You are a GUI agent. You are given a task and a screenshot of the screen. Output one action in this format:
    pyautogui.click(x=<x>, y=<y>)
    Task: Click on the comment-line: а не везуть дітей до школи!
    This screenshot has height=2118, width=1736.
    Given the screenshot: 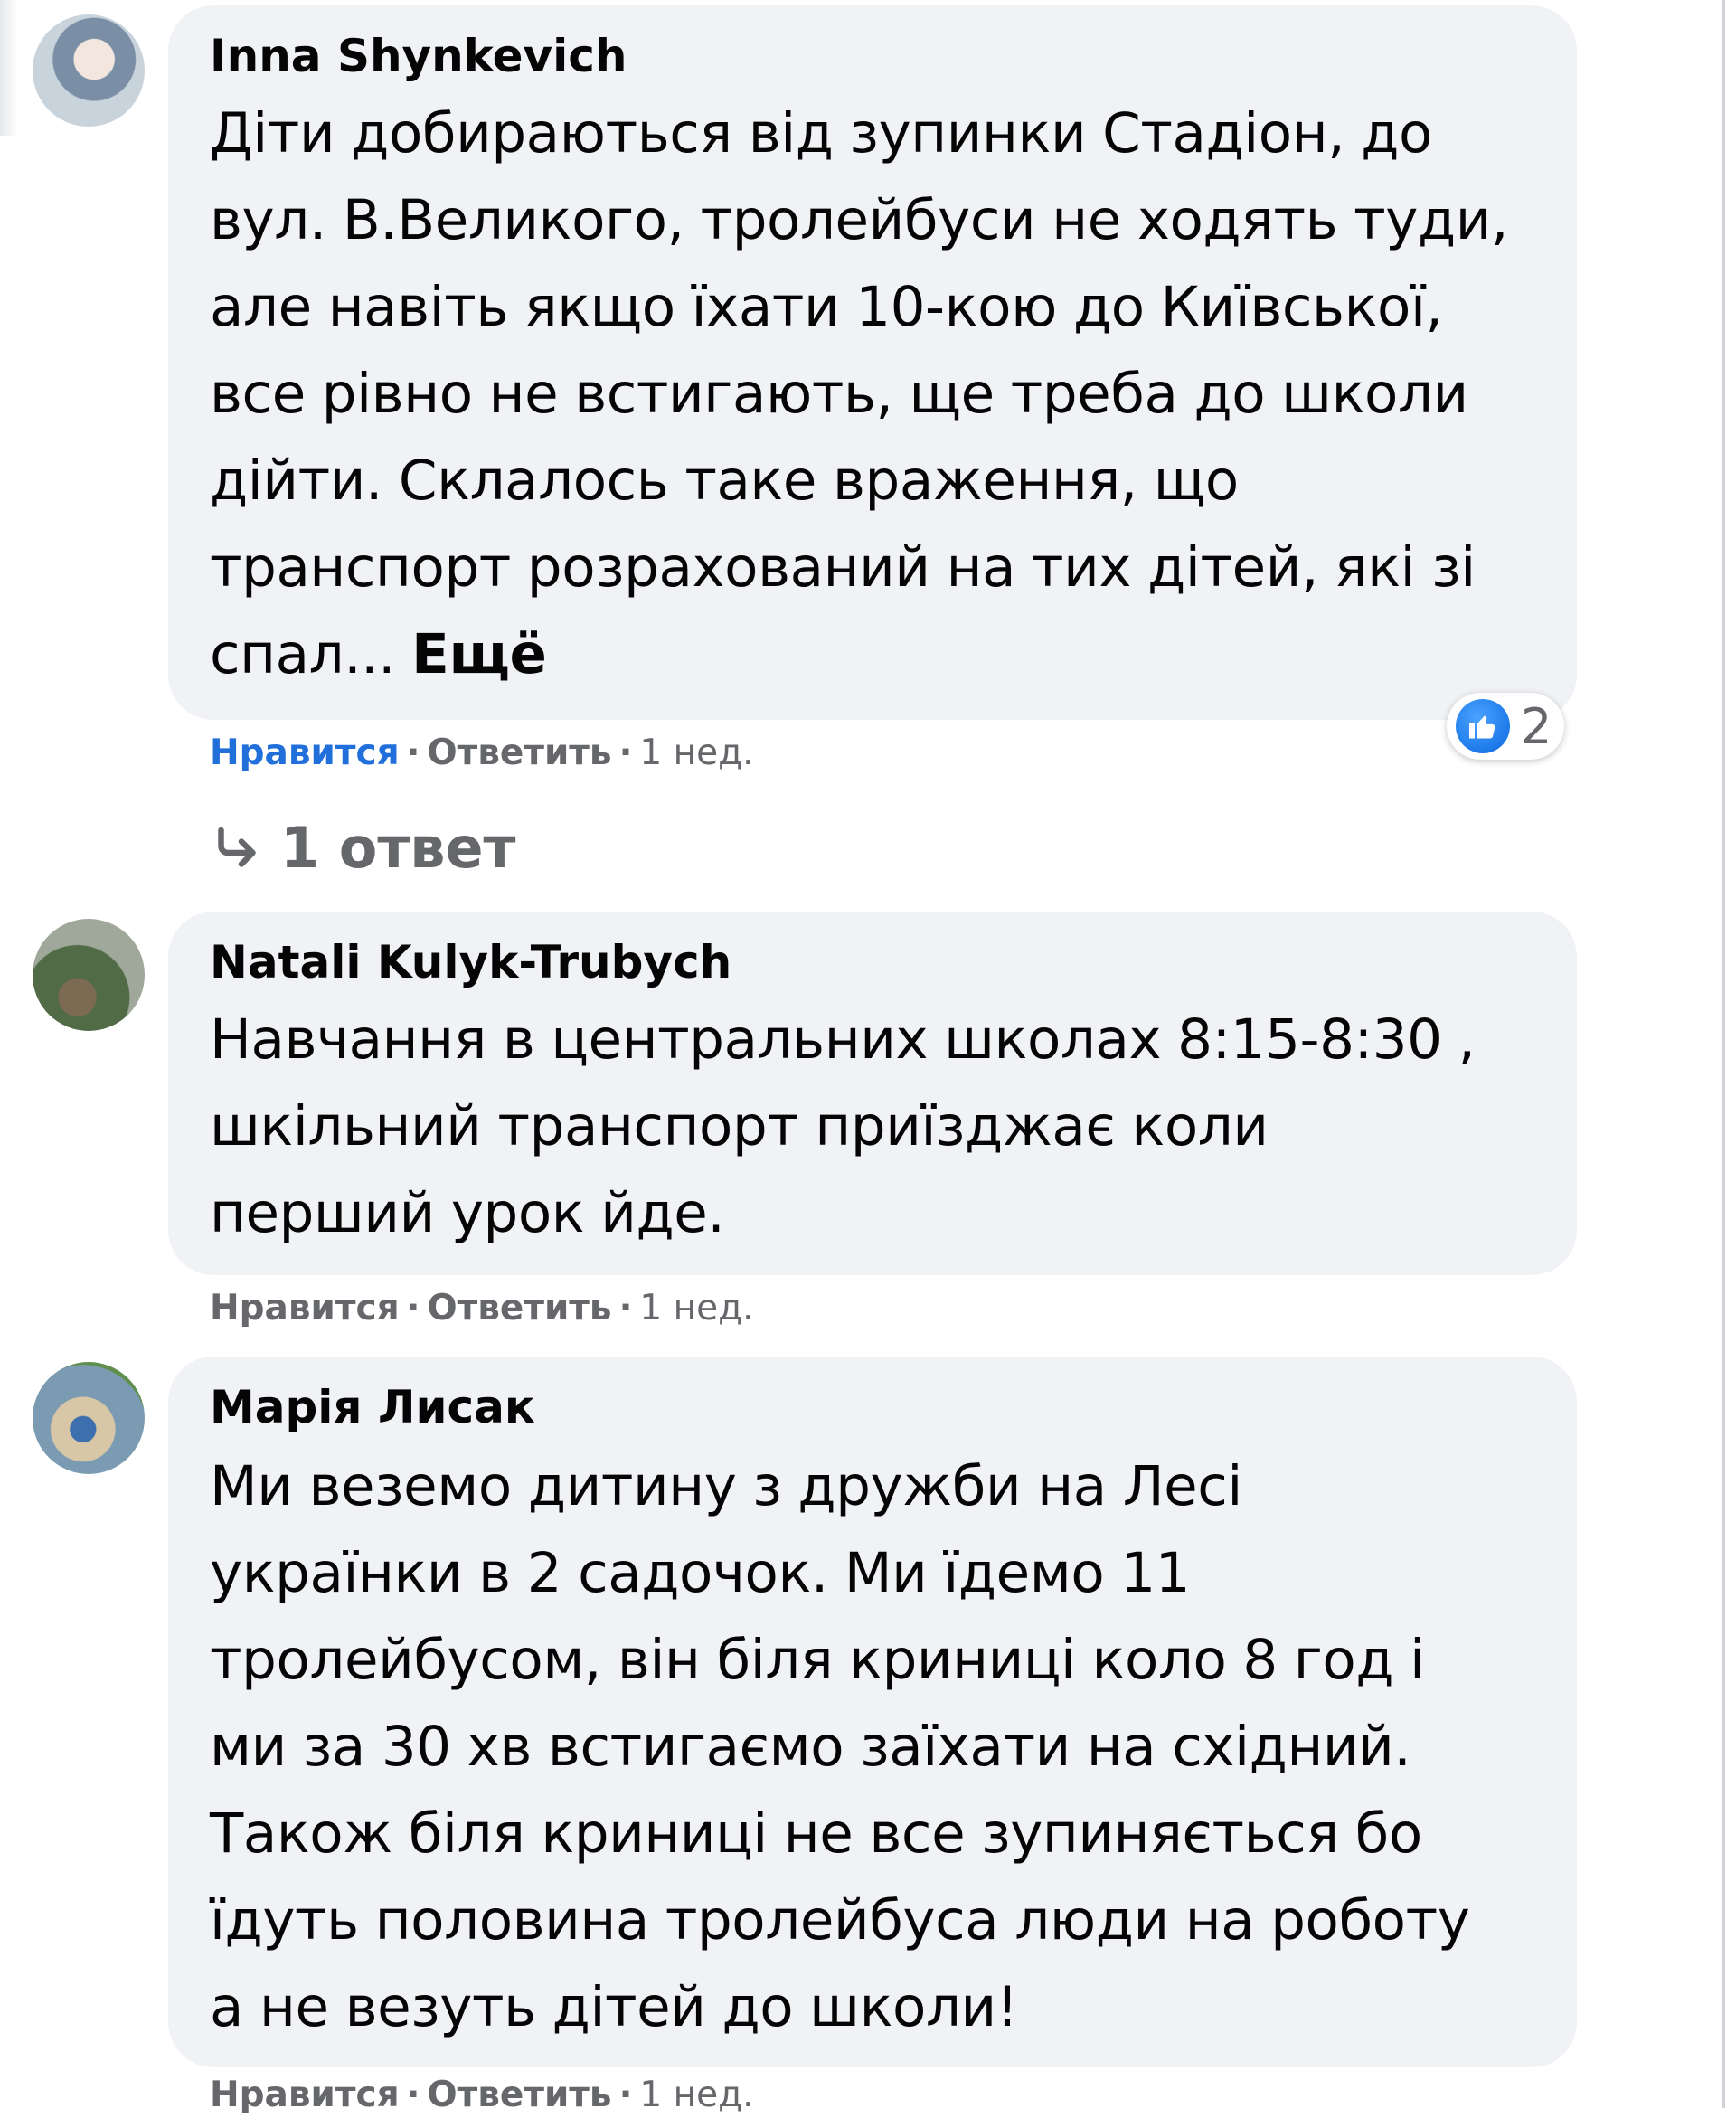 What is the action you would take?
    pyautogui.click(x=614, y=2007)
    